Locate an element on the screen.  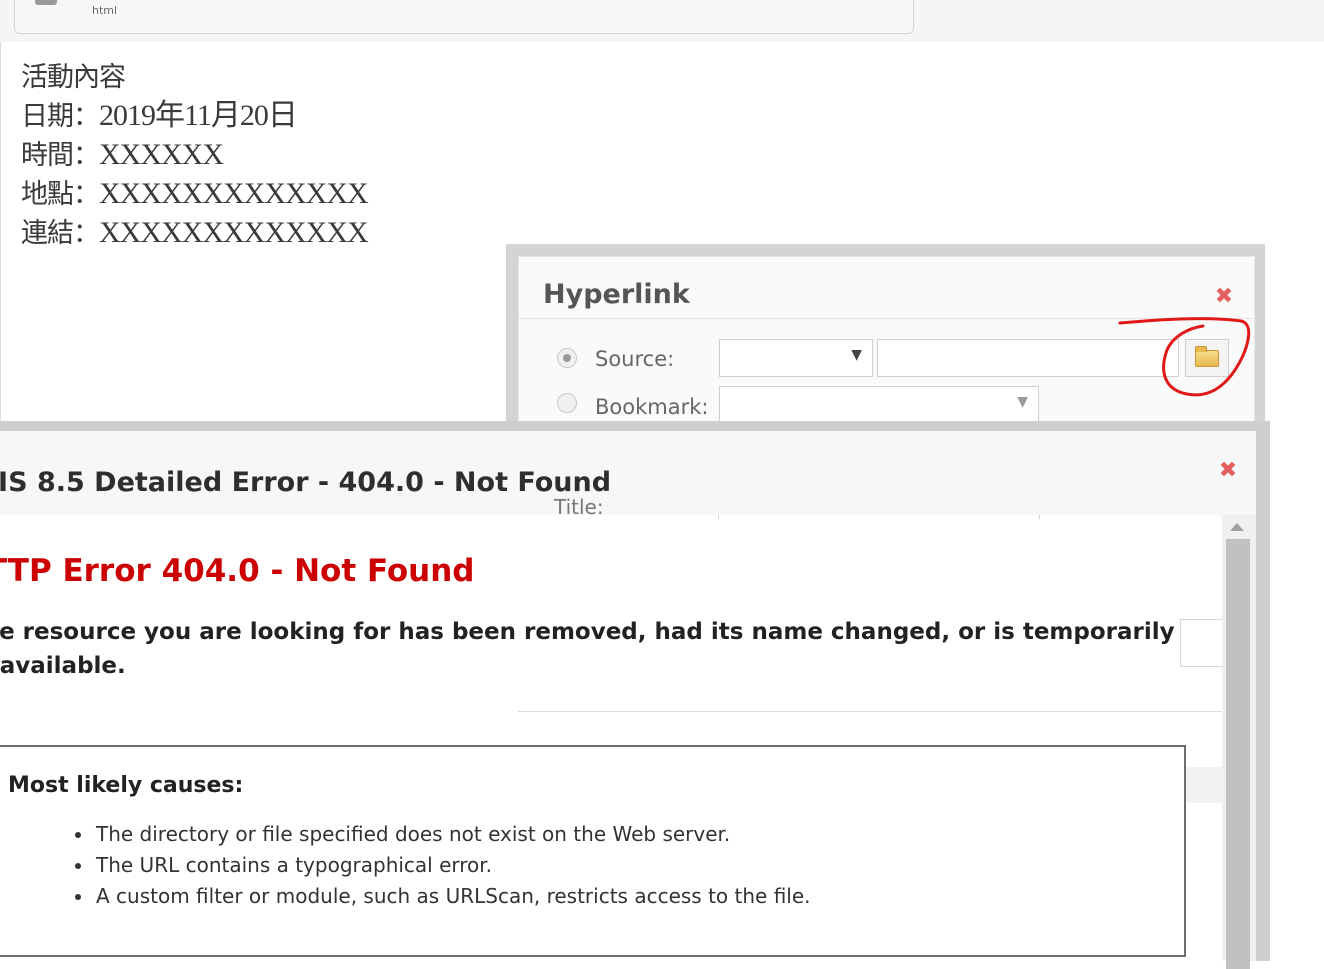
content-line-heading: 活動內容 is located at coordinates (194, 77).